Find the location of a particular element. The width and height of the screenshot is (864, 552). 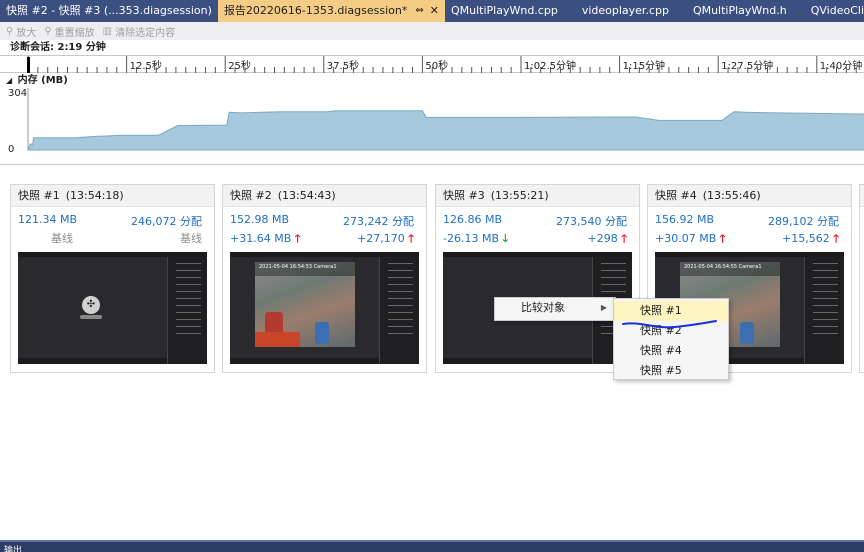

tab-label: videoplayer.cpp is located at coordinates (625, 10).